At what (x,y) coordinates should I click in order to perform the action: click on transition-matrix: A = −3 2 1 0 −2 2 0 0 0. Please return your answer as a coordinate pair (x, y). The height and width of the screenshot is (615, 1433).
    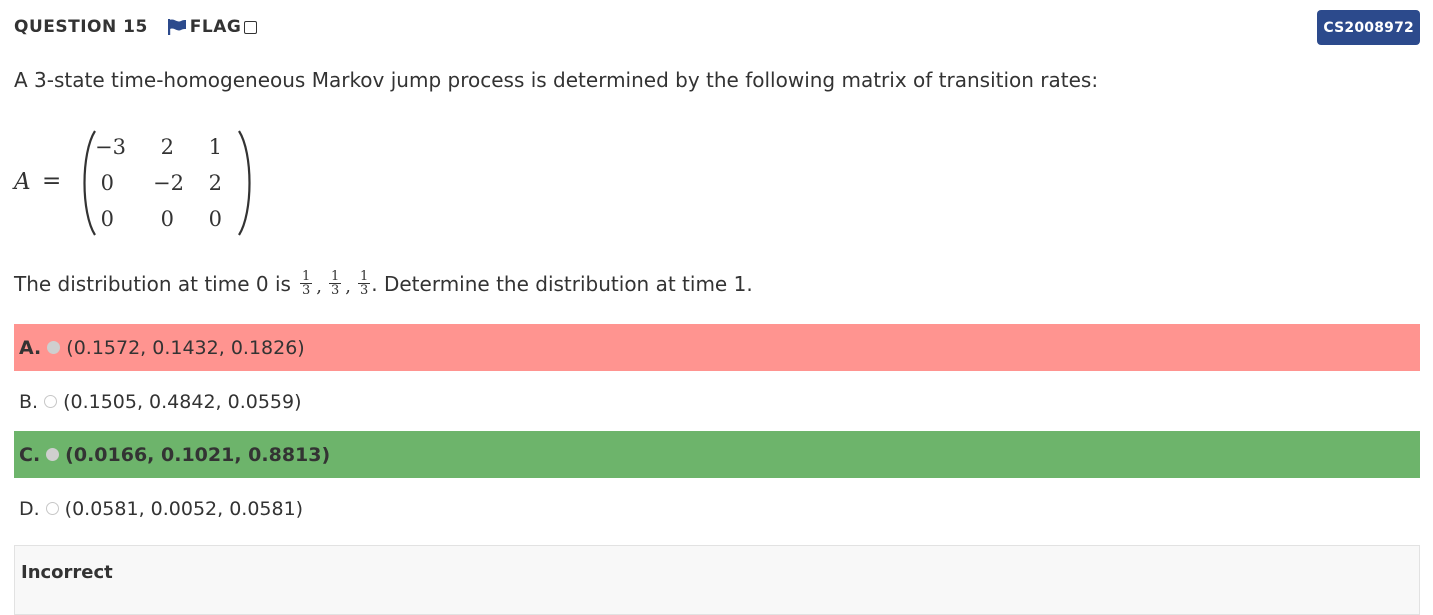
    Looking at the image, I should click on (134, 183).